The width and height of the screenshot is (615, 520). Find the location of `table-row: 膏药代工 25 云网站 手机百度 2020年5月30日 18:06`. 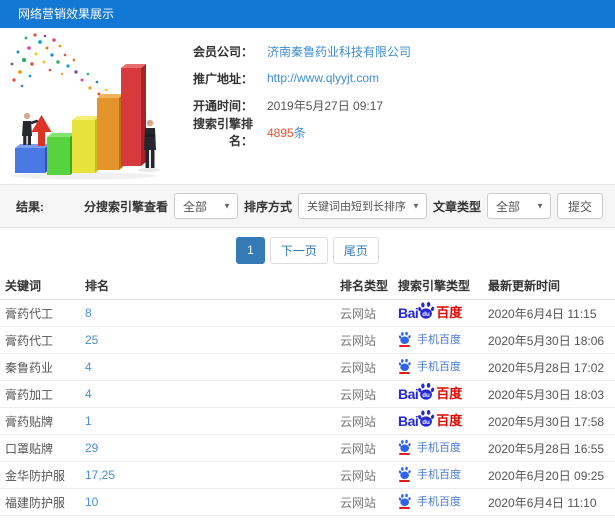

table-row: 膏药代工 25 云网站 手机百度 2020年5月30日 18:06 is located at coordinates (307, 340).